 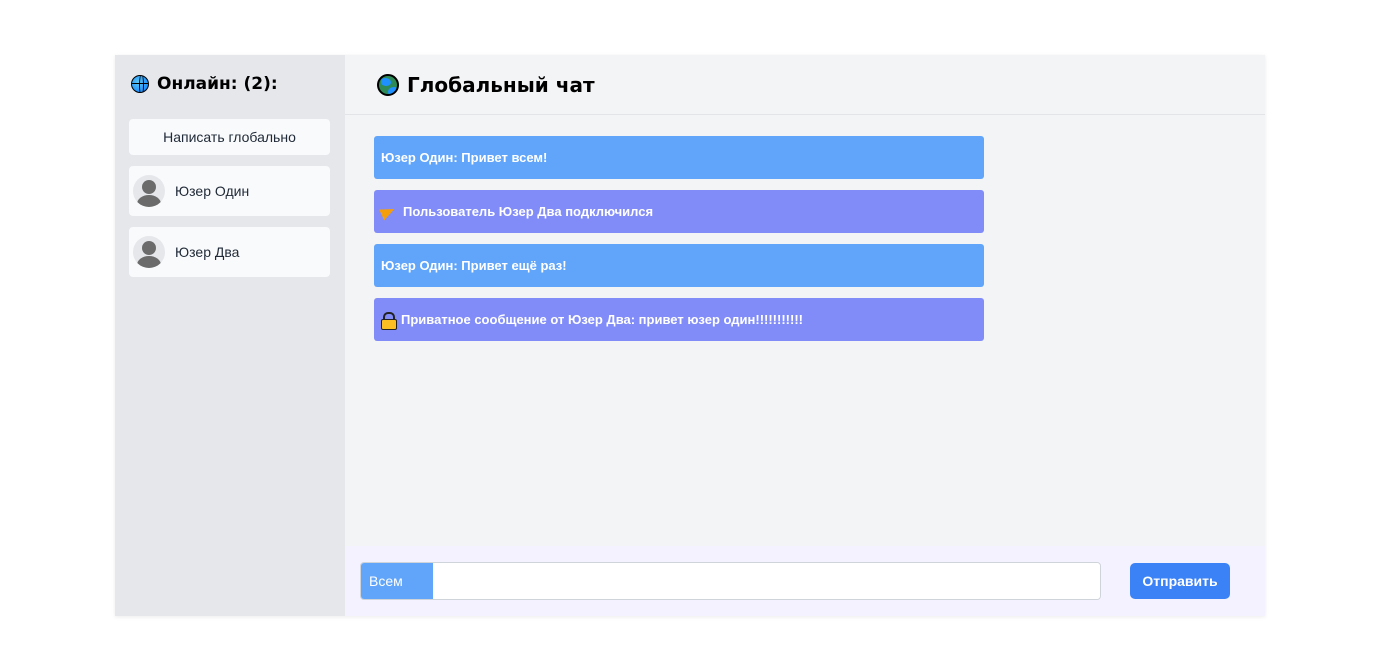 I want to click on page-title: Глобальный чат, so click(x=501, y=84).